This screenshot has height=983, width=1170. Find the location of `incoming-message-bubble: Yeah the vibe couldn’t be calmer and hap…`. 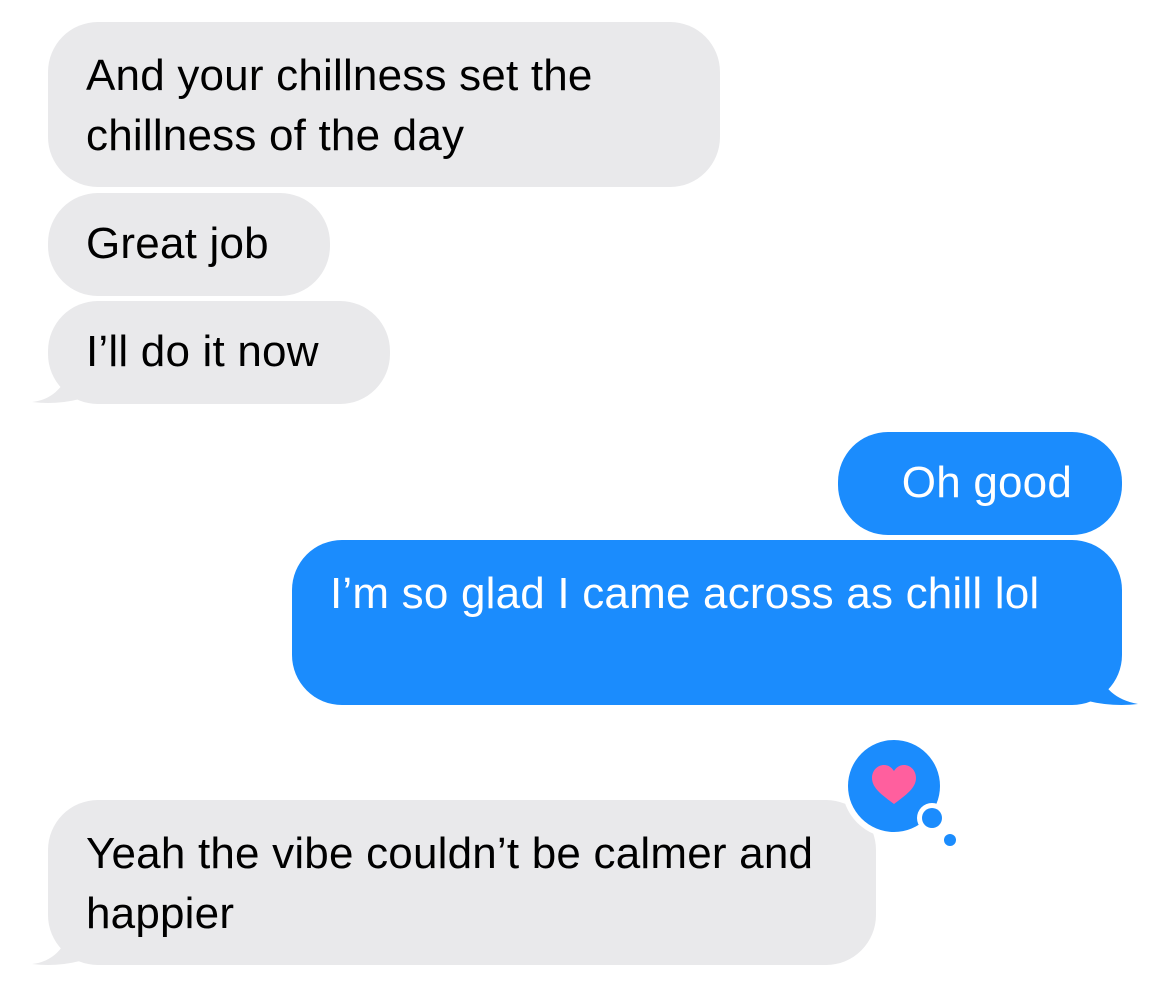

incoming-message-bubble: Yeah the vibe couldn’t be calmer and hap… is located at coordinates (462, 882).